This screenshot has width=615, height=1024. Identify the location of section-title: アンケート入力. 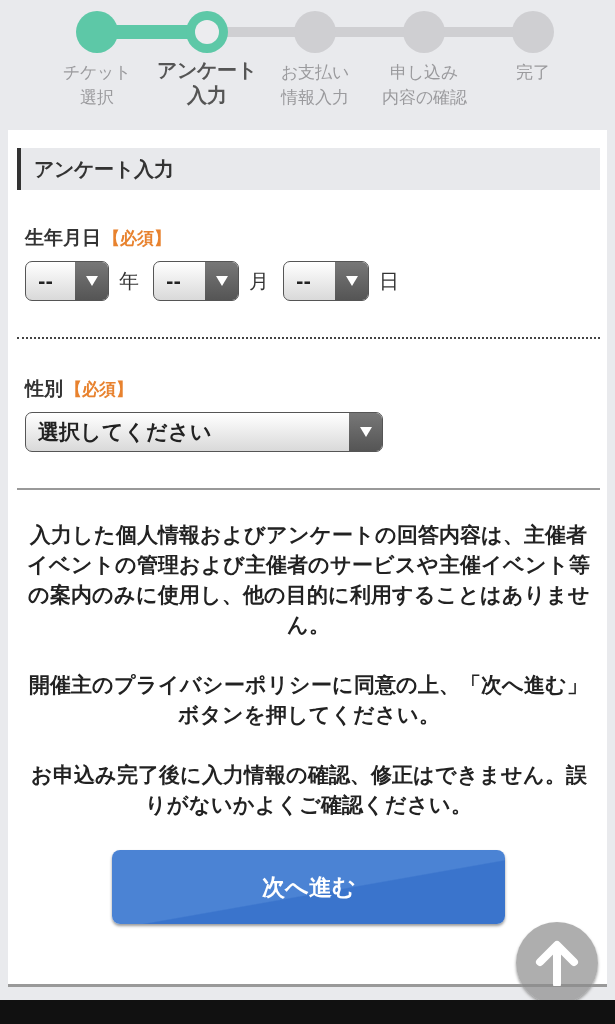
(308, 169).